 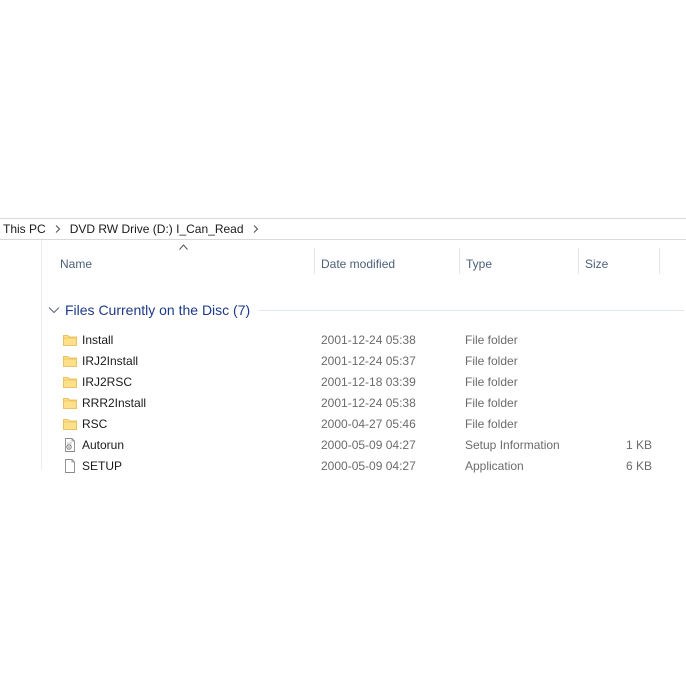 What do you see at coordinates (519, 264) in the screenshot?
I see `column-header-type: Type` at bounding box center [519, 264].